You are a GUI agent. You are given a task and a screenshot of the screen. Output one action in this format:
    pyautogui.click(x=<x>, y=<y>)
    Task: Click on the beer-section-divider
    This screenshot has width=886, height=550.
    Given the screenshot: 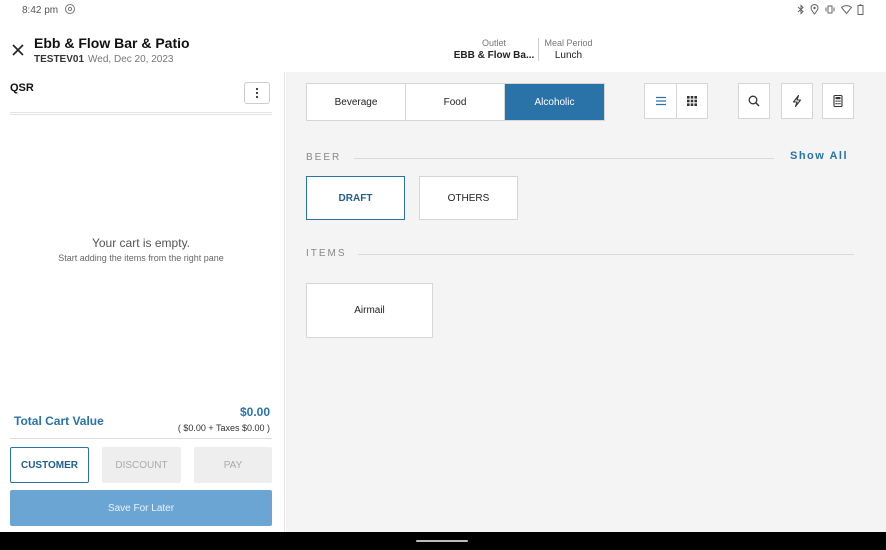 What is the action you would take?
    pyautogui.click(x=564, y=158)
    